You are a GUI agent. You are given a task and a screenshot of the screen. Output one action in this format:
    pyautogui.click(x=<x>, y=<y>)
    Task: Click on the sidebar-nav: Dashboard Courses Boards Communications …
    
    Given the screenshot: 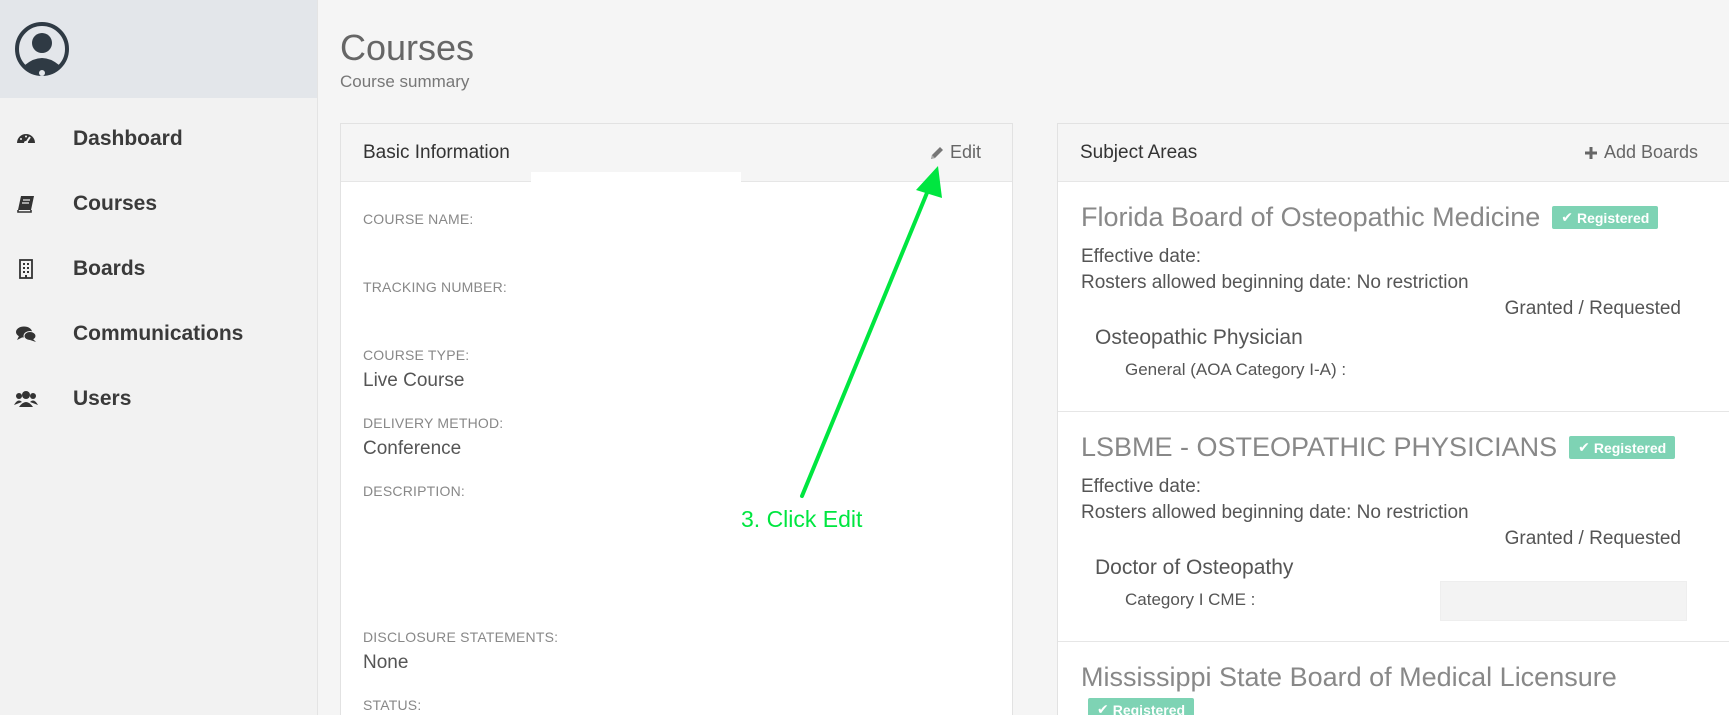 What is the action you would take?
    pyautogui.click(x=158, y=264)
    